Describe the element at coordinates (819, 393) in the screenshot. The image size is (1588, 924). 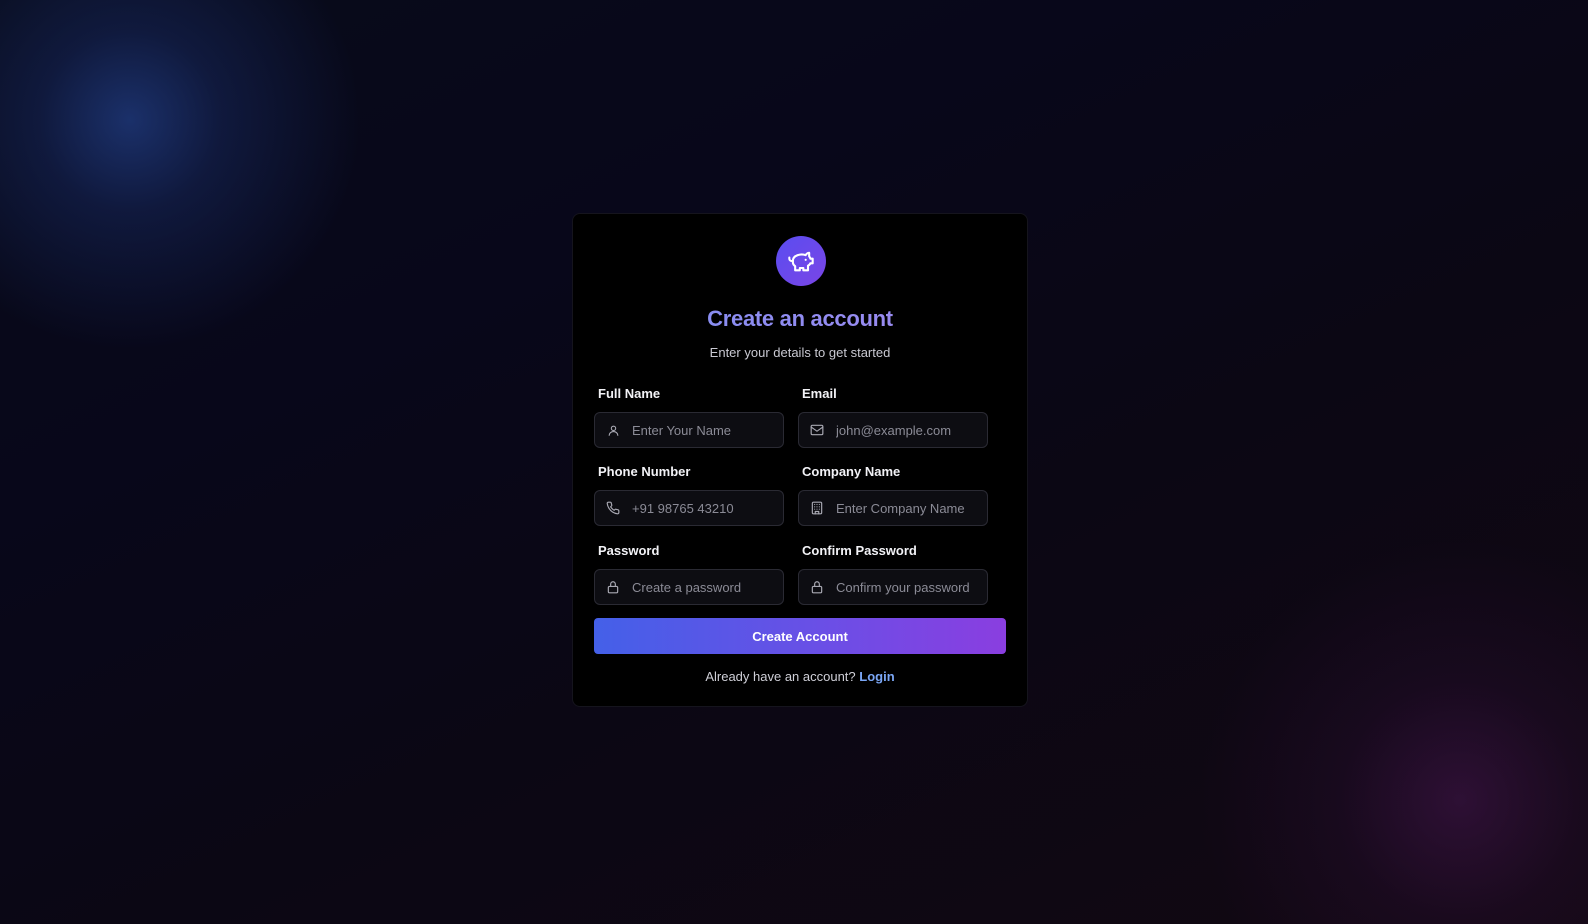
I see `email-label: Email` at that location.